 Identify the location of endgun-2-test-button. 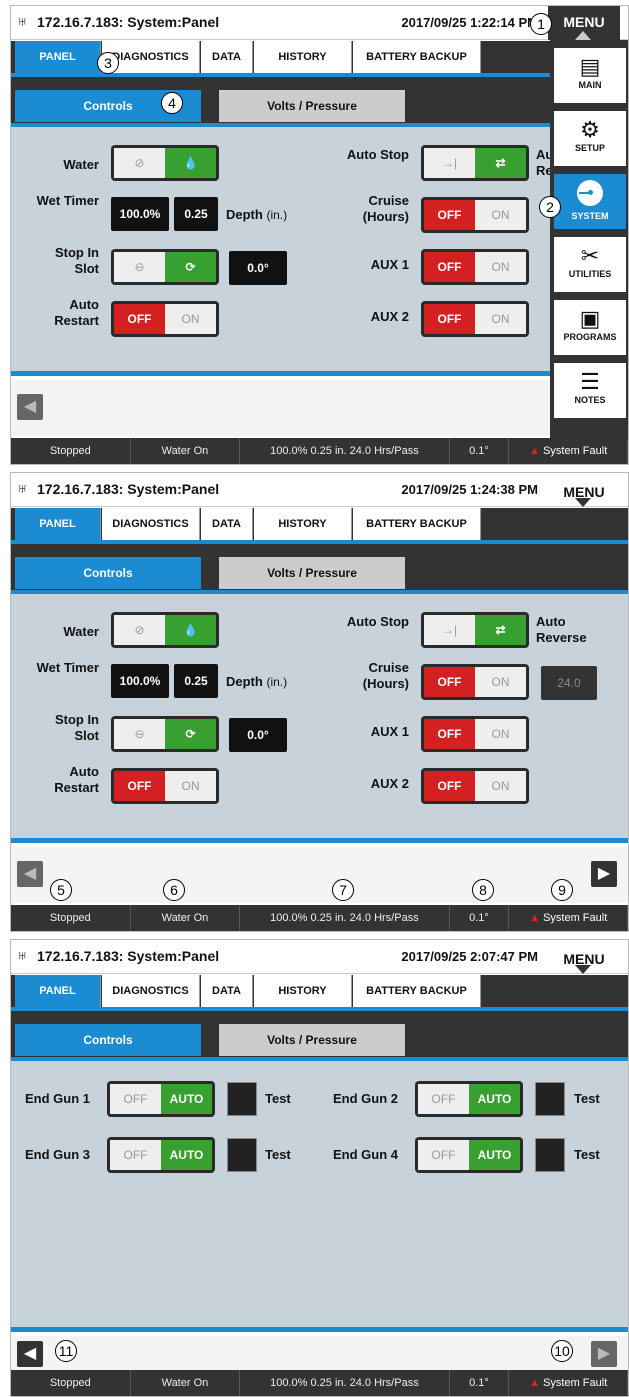
(550, 1099).